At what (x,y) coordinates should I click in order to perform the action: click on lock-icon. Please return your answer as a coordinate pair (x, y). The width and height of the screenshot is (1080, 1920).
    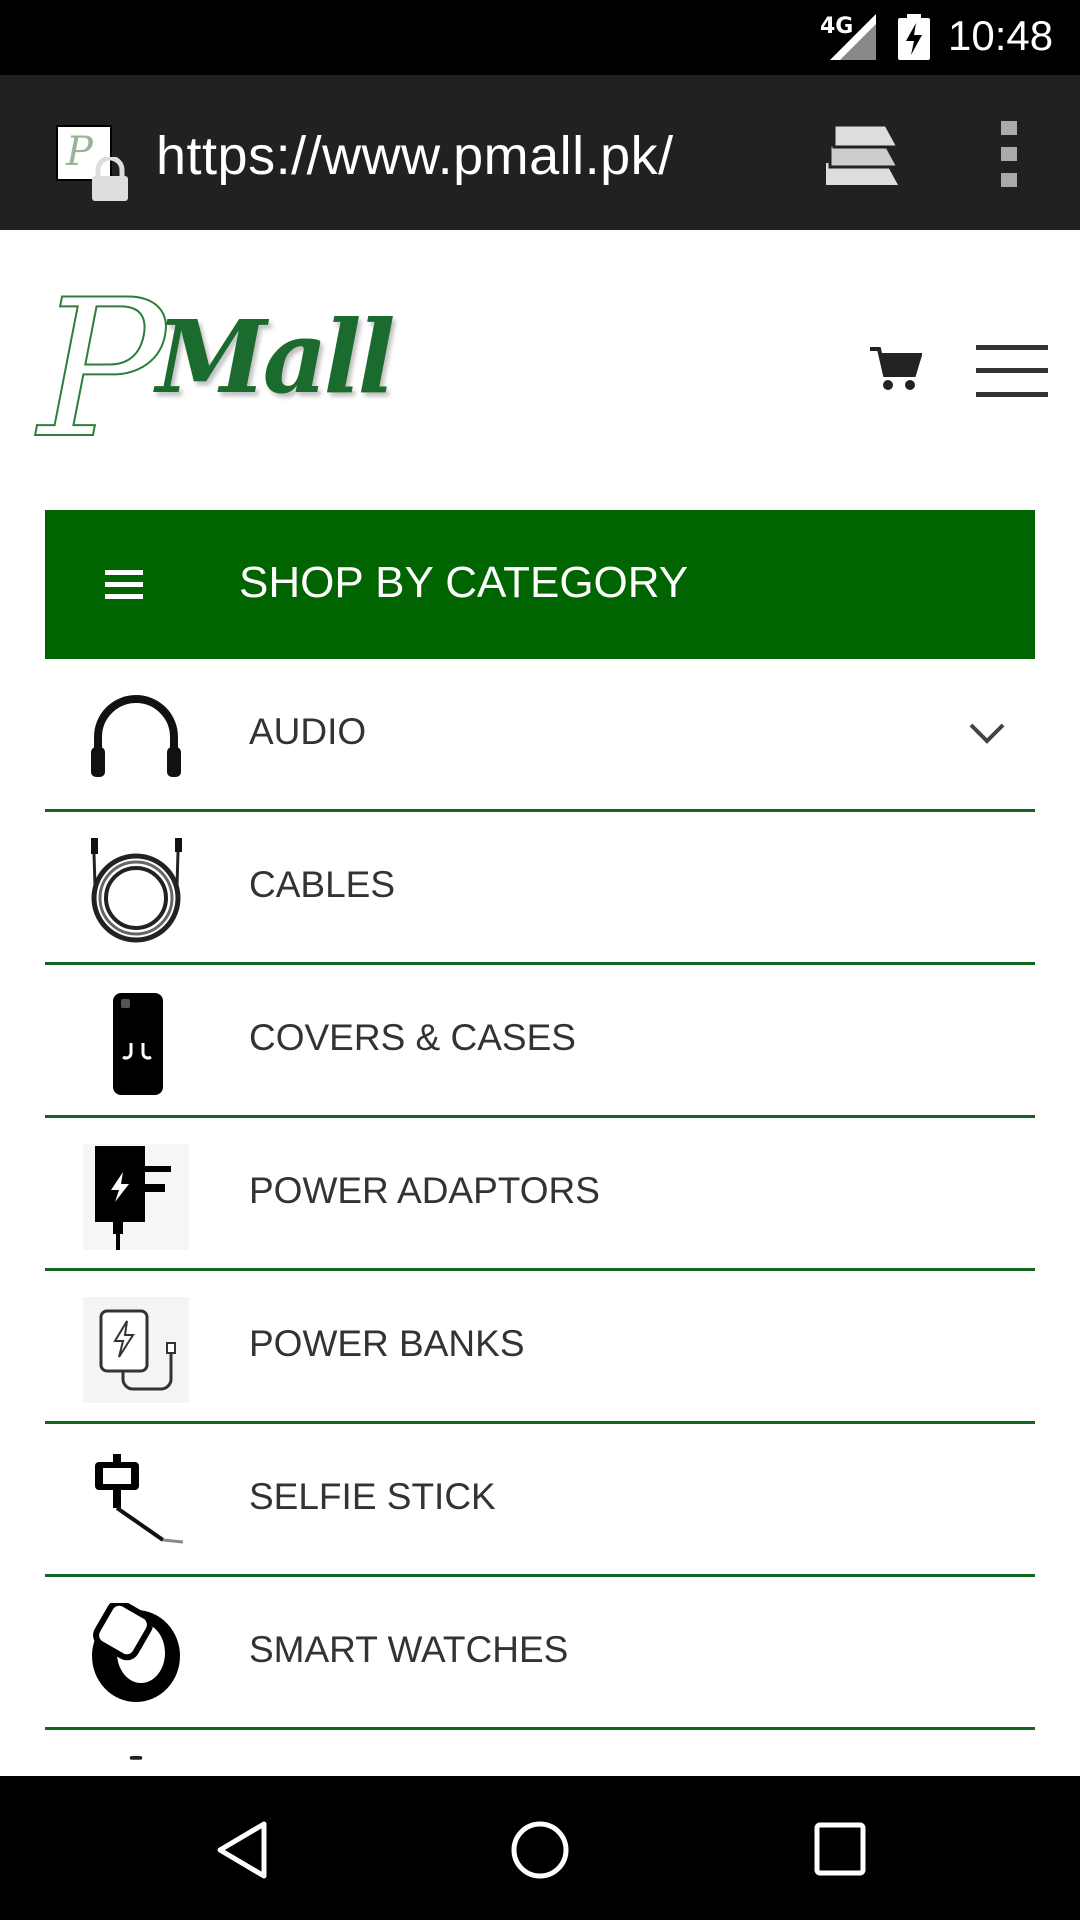
    Looking at the image, I should click on (110, 179).